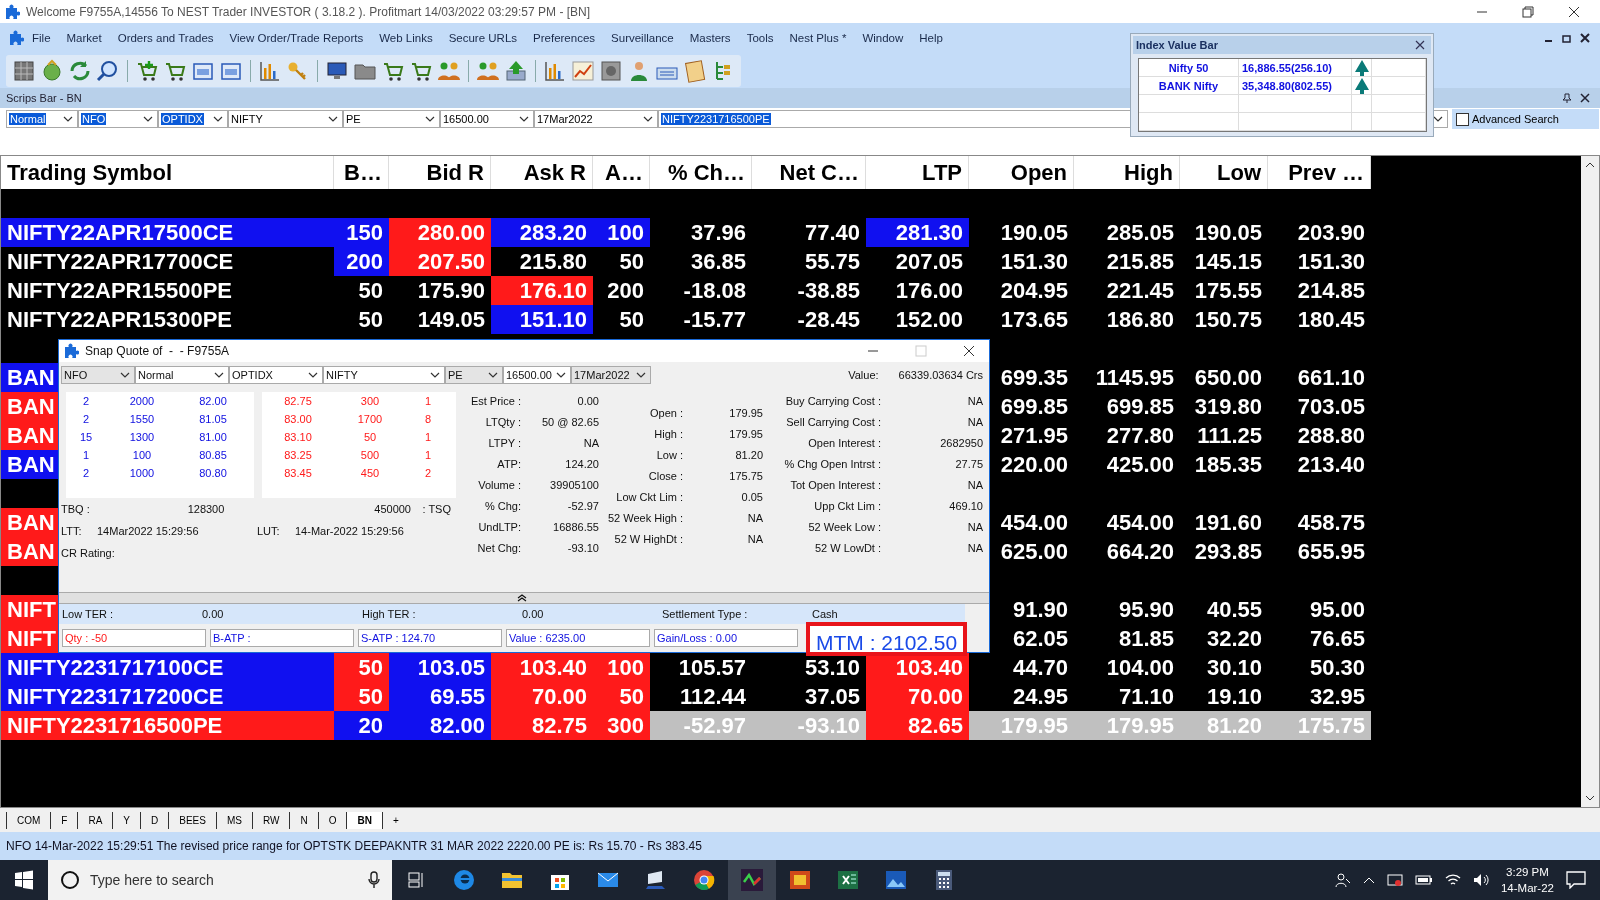 The image size is (1600, 900). I want to click on table-cell: -93.10, so click(828, 725).